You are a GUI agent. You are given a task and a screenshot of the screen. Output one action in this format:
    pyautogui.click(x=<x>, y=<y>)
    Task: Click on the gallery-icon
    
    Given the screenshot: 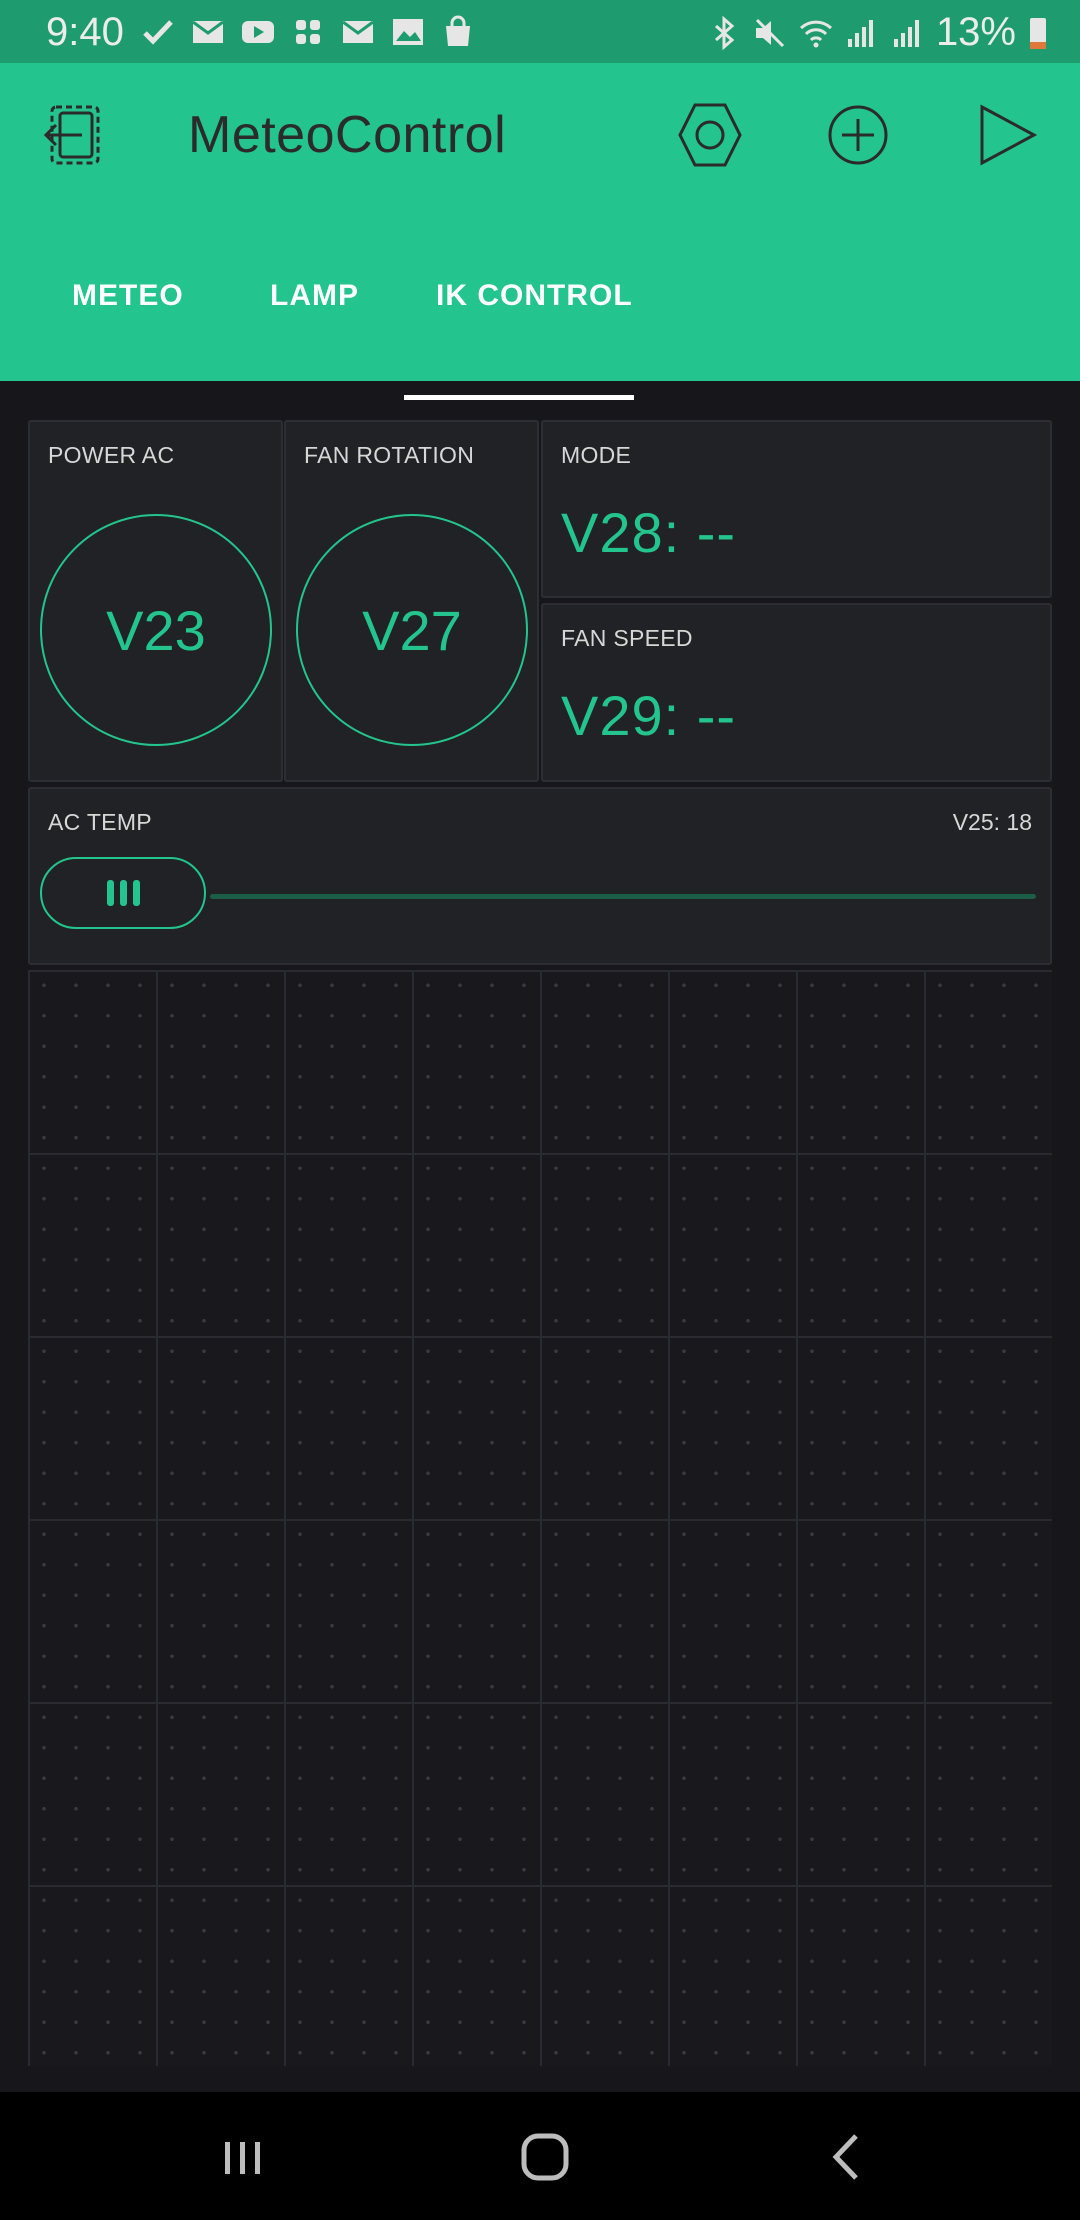 What is the action you would take?
    pyautogui.click(x=408, y=32)
    